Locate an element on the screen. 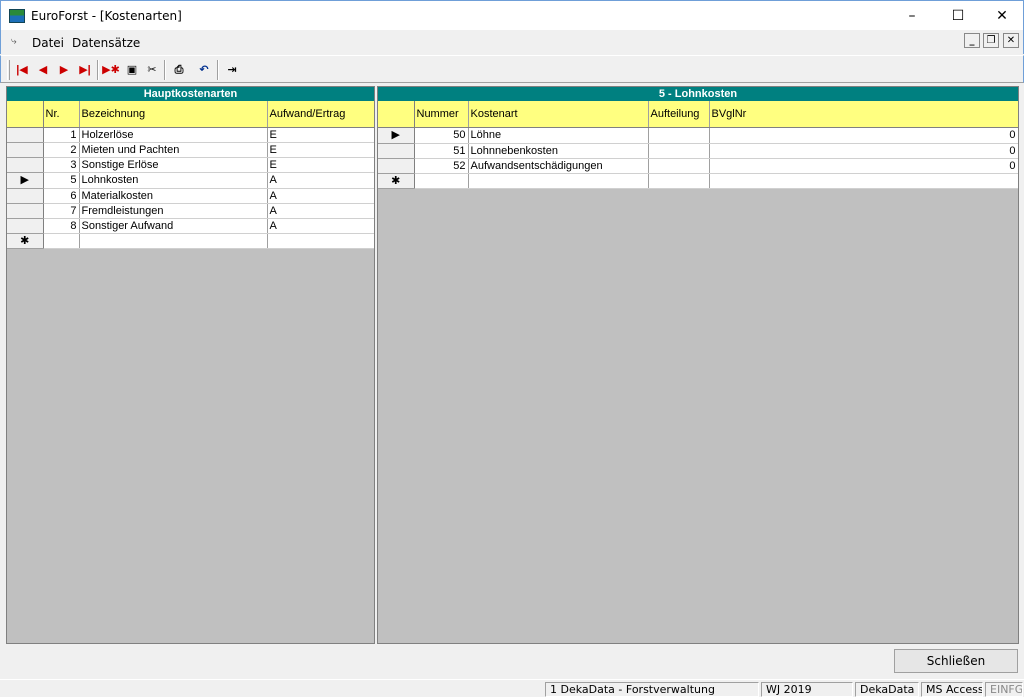  close-button: ✕ is located at coordinates (1001, 16).